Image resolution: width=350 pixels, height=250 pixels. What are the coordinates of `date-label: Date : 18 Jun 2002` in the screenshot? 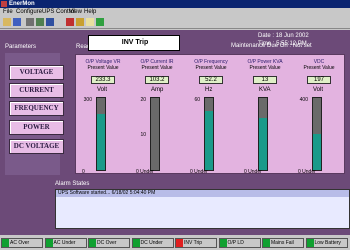 It's located at (283, 36).